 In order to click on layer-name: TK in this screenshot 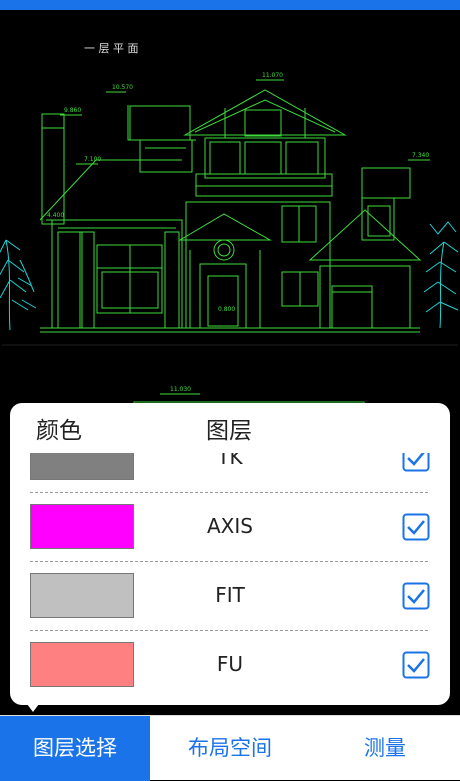, I will do `click(230, 461)`.